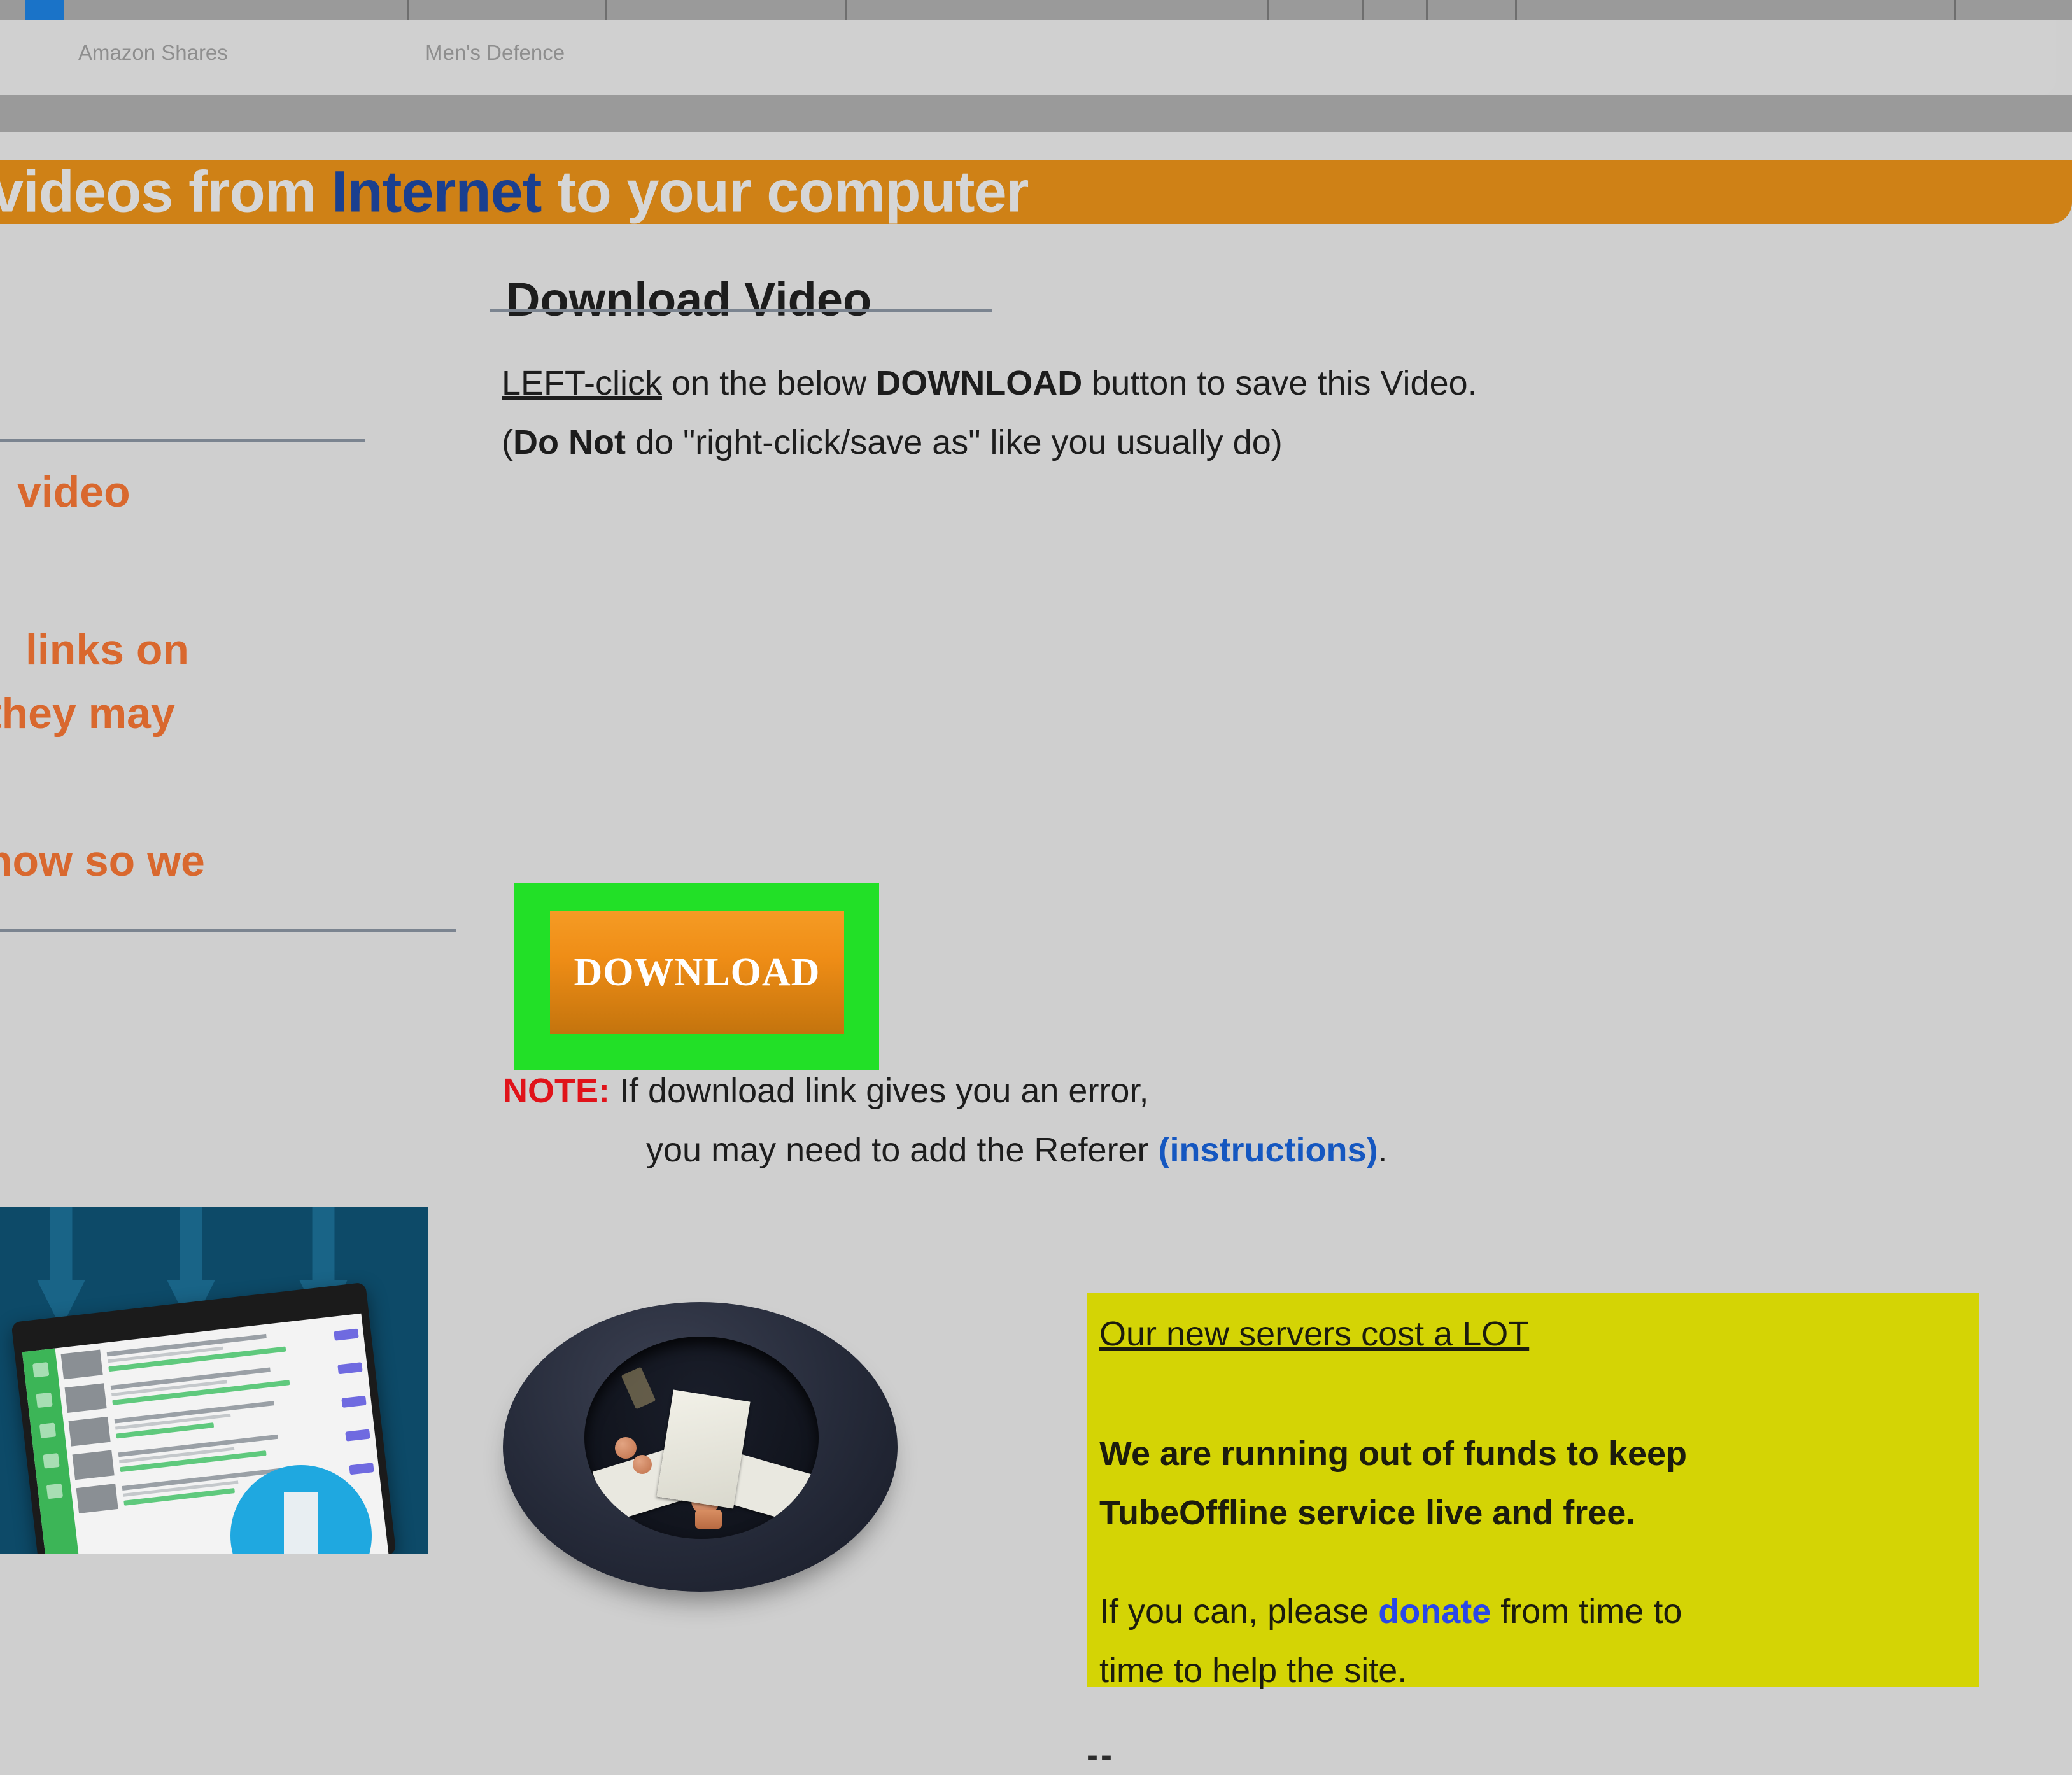  I want to click on advertisement-image, so click(214, 1381).